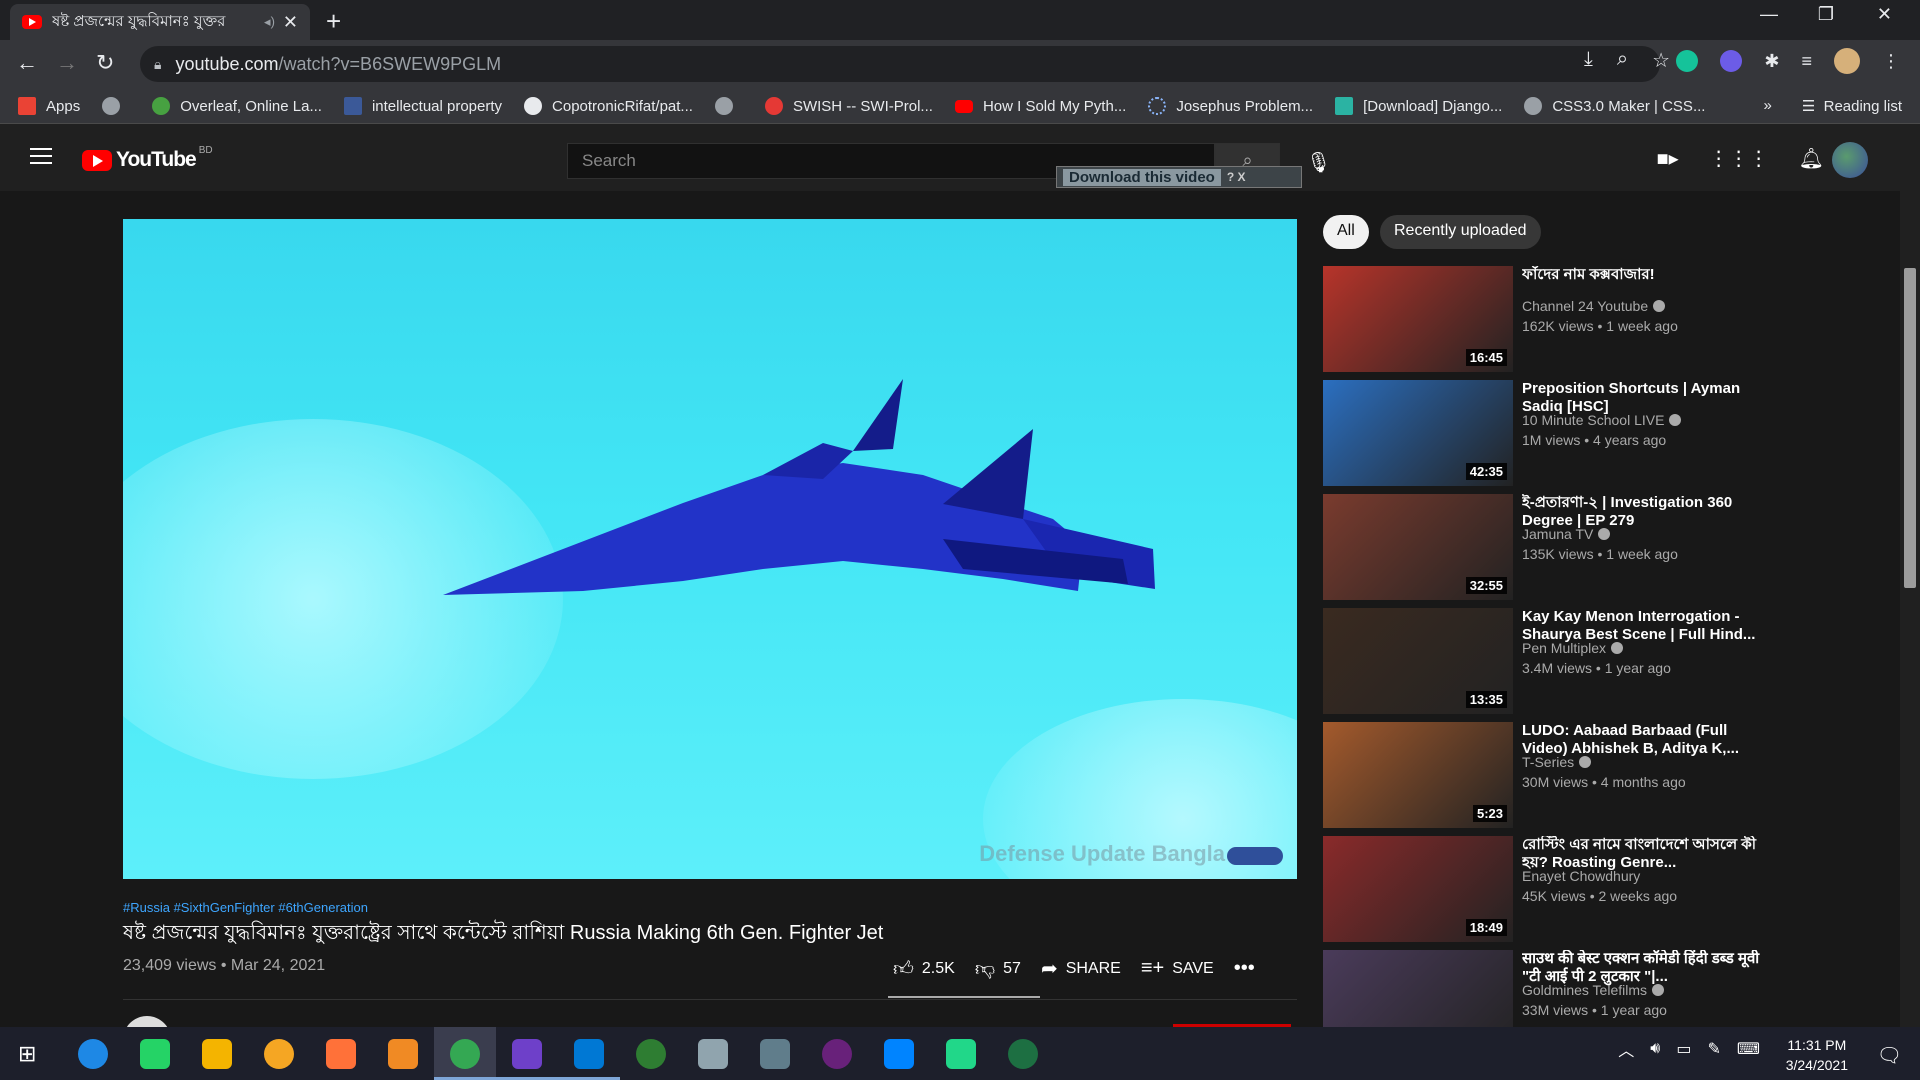 The height and width of the screenshot is (1080, 1920). I want to click on recommendation-channel: Enayet Chowdhury, so click(1642, 876).